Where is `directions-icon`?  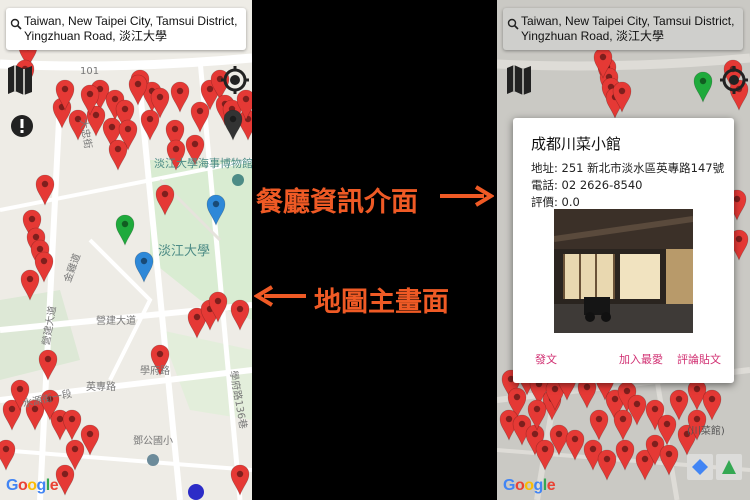 directions-icon is located at coordinates (715, 468).